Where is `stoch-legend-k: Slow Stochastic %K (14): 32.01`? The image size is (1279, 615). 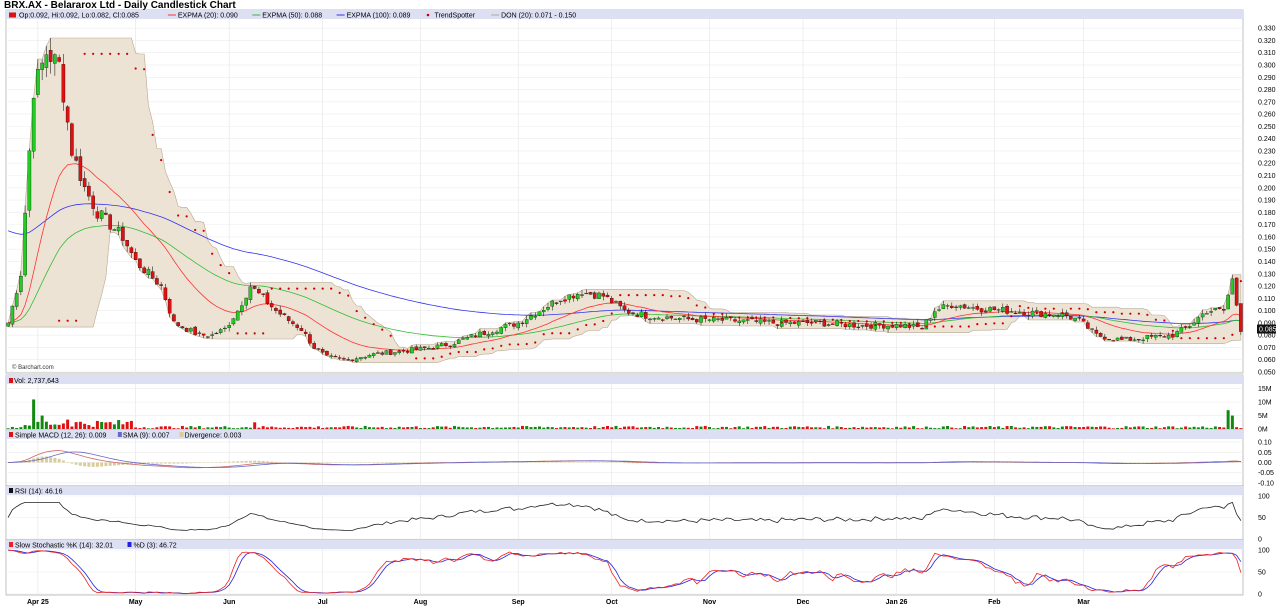 stoch-legend-k: Slow Stochastic %K (14): 32.01 is located at coordinates (64, 546).